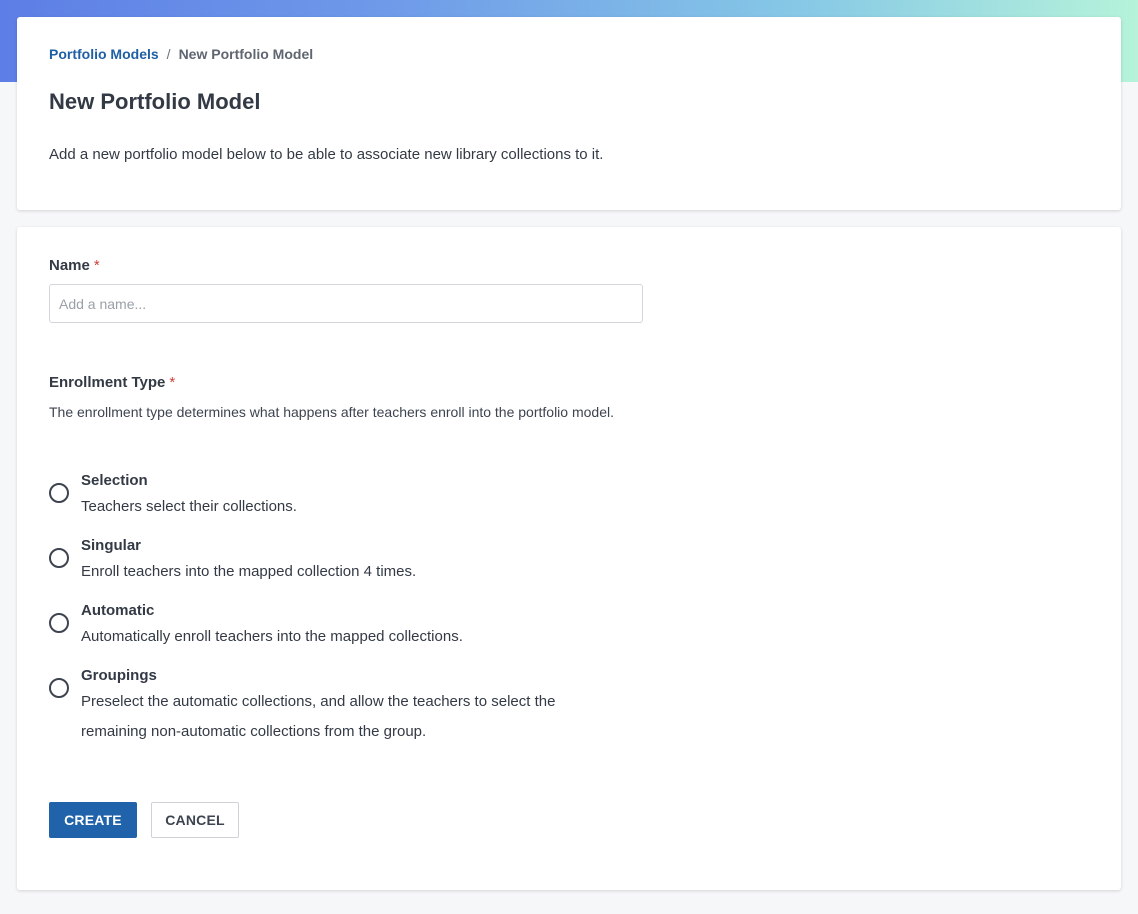 The image size is (1138, 914). I want to click on breadcrumb: Portfolio Models / New Portfolio Model, so click(181, 54).